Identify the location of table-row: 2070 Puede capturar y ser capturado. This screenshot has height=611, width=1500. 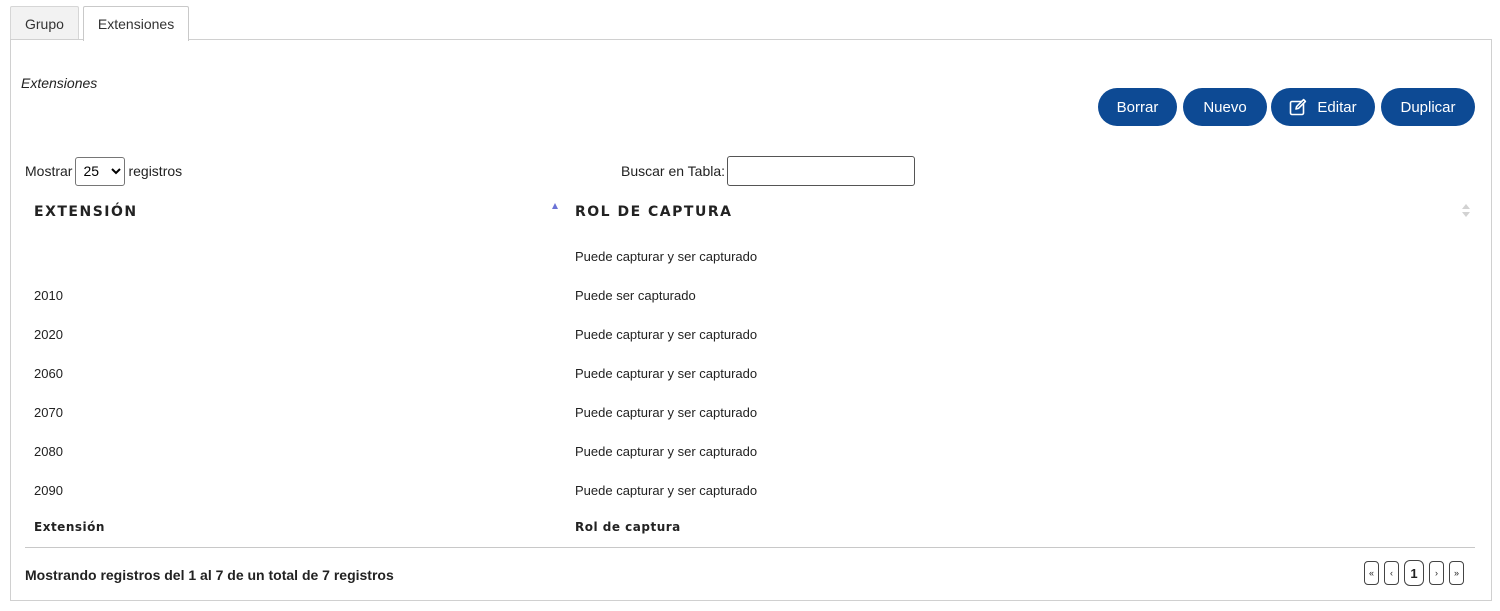
(750, 411).